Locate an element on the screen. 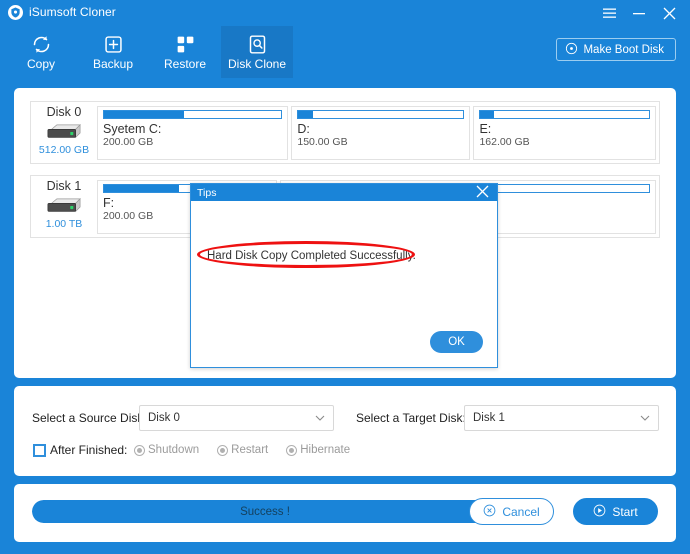  start-button: Start is located at coordinates (615, 511).